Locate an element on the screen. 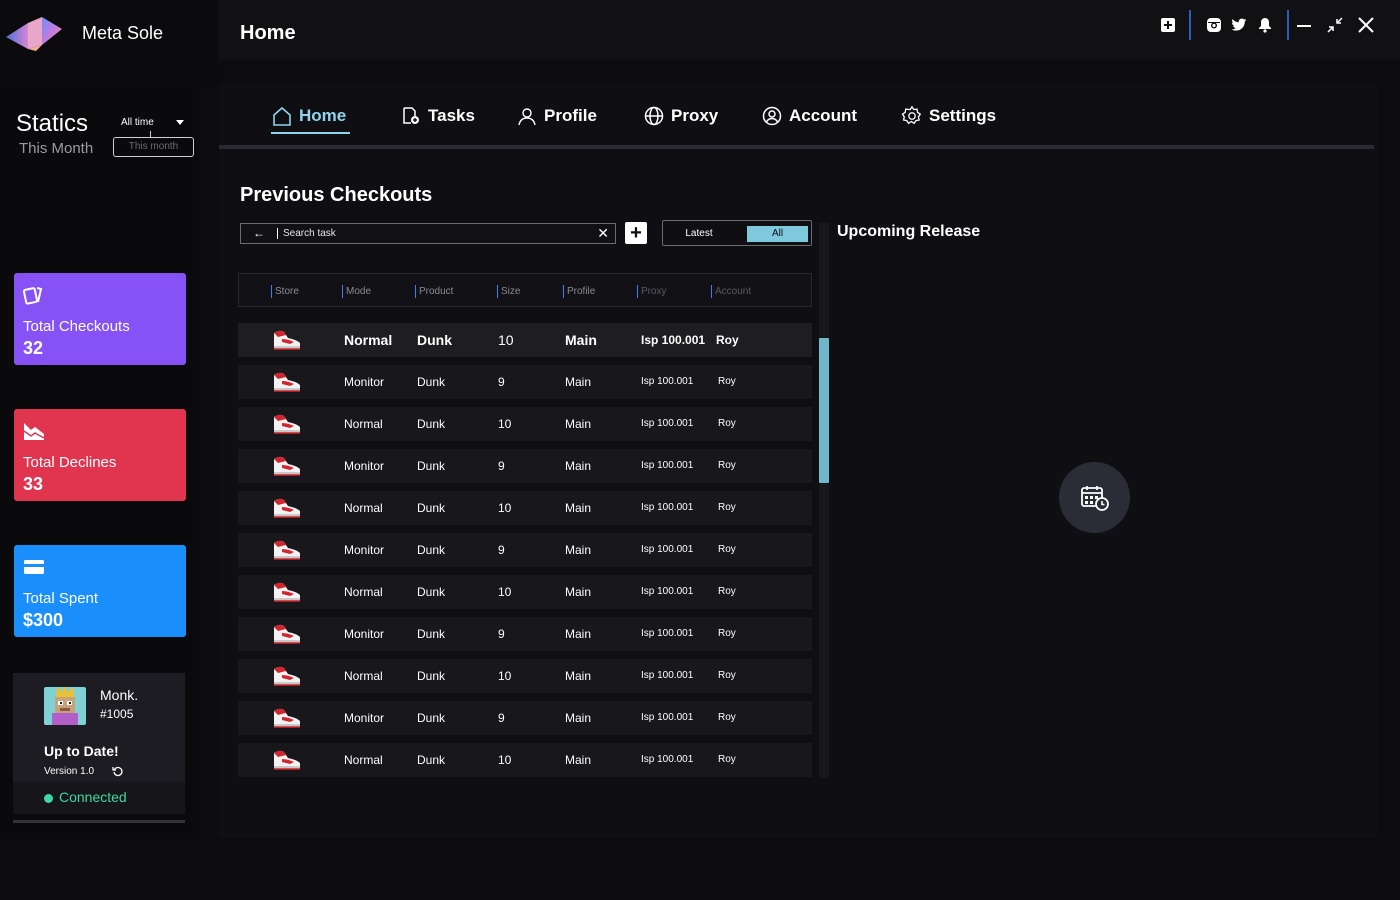 This screenshot has height=900, width=1400. total-checkouts-card: Total Checkouts 32 is located at coordinates (100, 319).